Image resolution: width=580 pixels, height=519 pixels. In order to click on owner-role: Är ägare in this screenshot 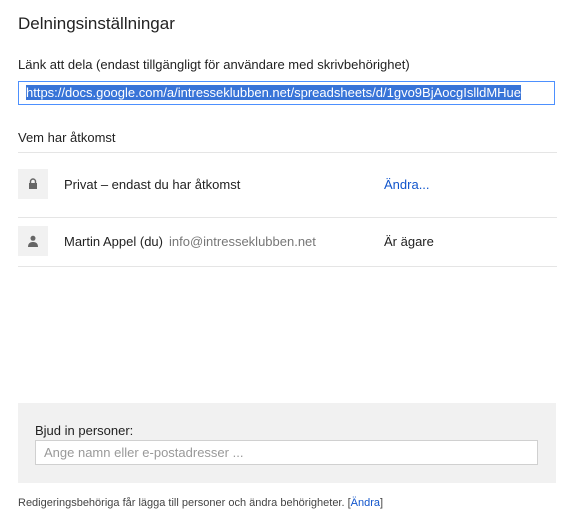, I will do `click(409, 241)`.